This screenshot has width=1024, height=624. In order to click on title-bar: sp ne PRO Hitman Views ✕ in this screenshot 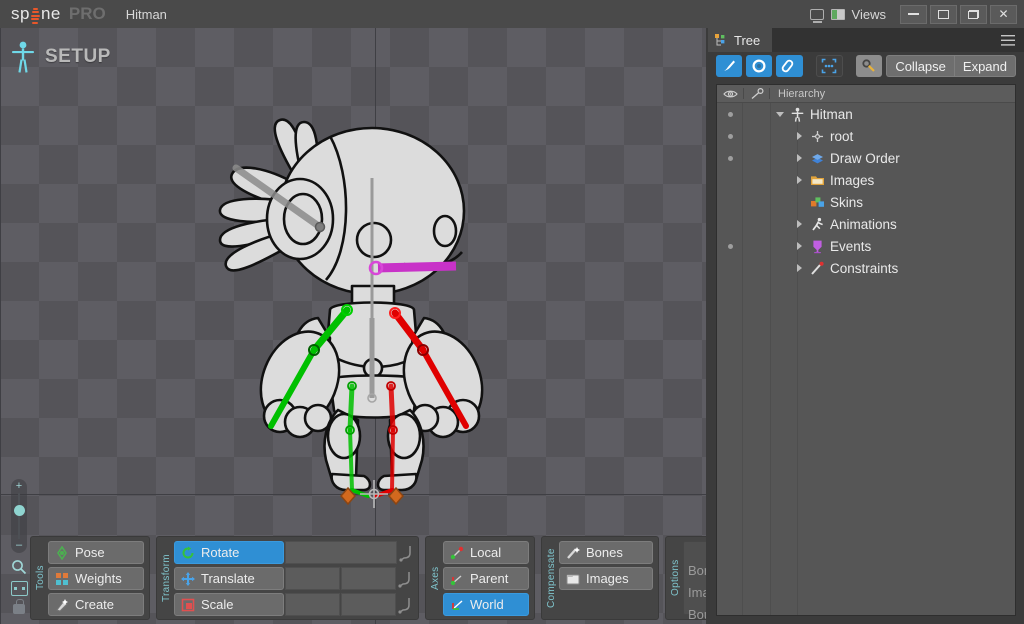, I will do `click(512, 14)`.